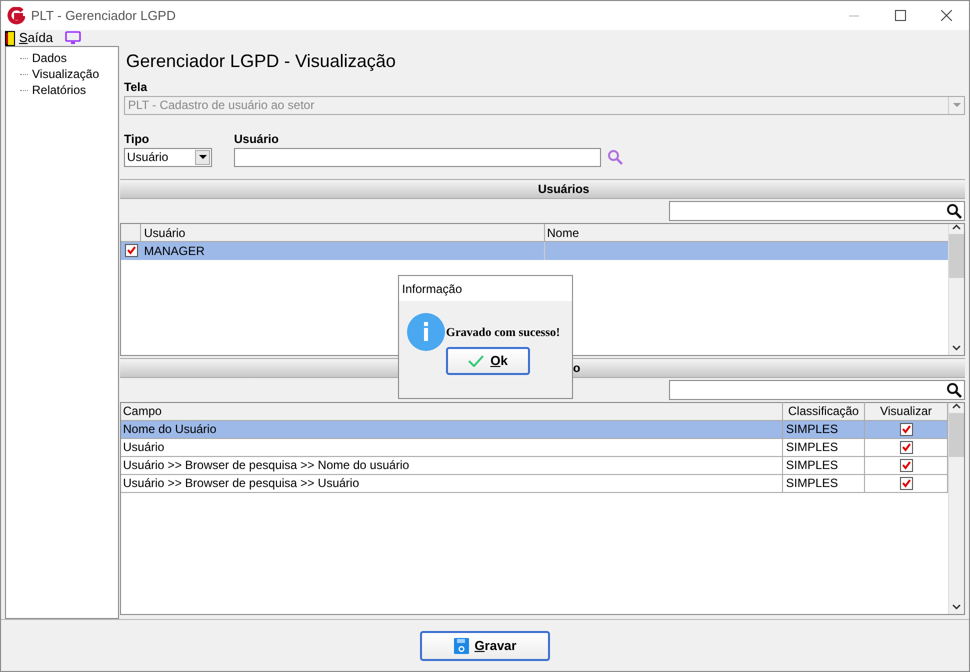 The height and width of the screenshot is (672, 970). I want to click on door-icon, so click(10, 38).